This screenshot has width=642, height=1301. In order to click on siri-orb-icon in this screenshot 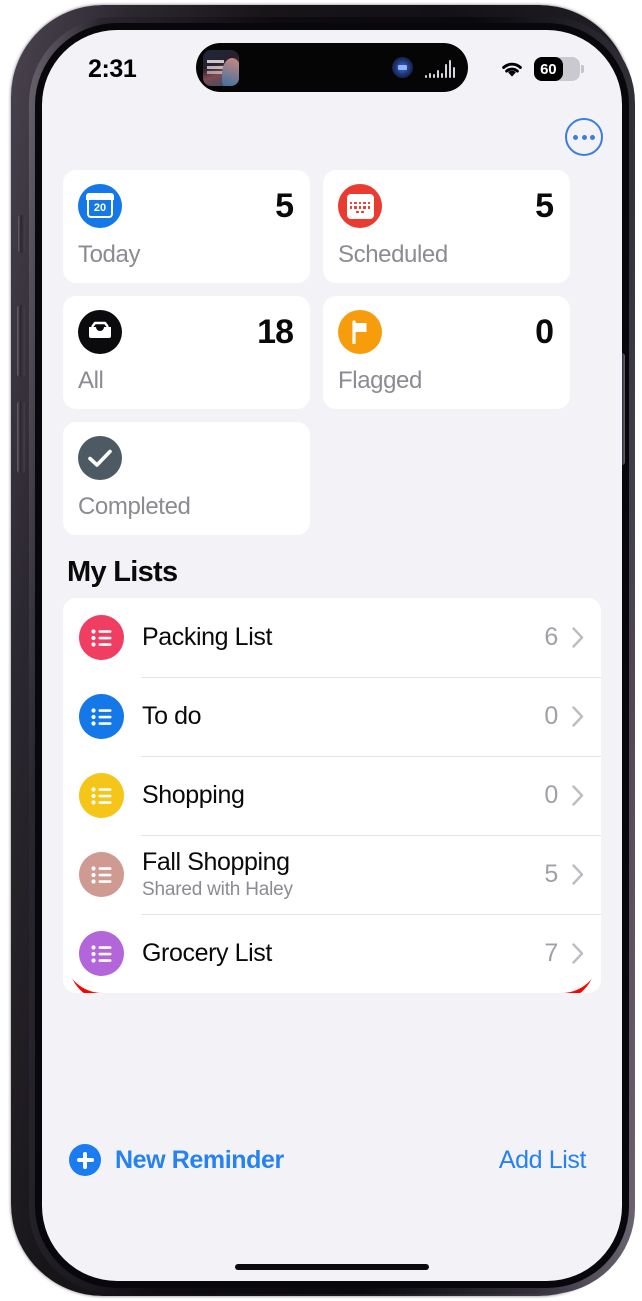, I will do `click(402, 67)`.